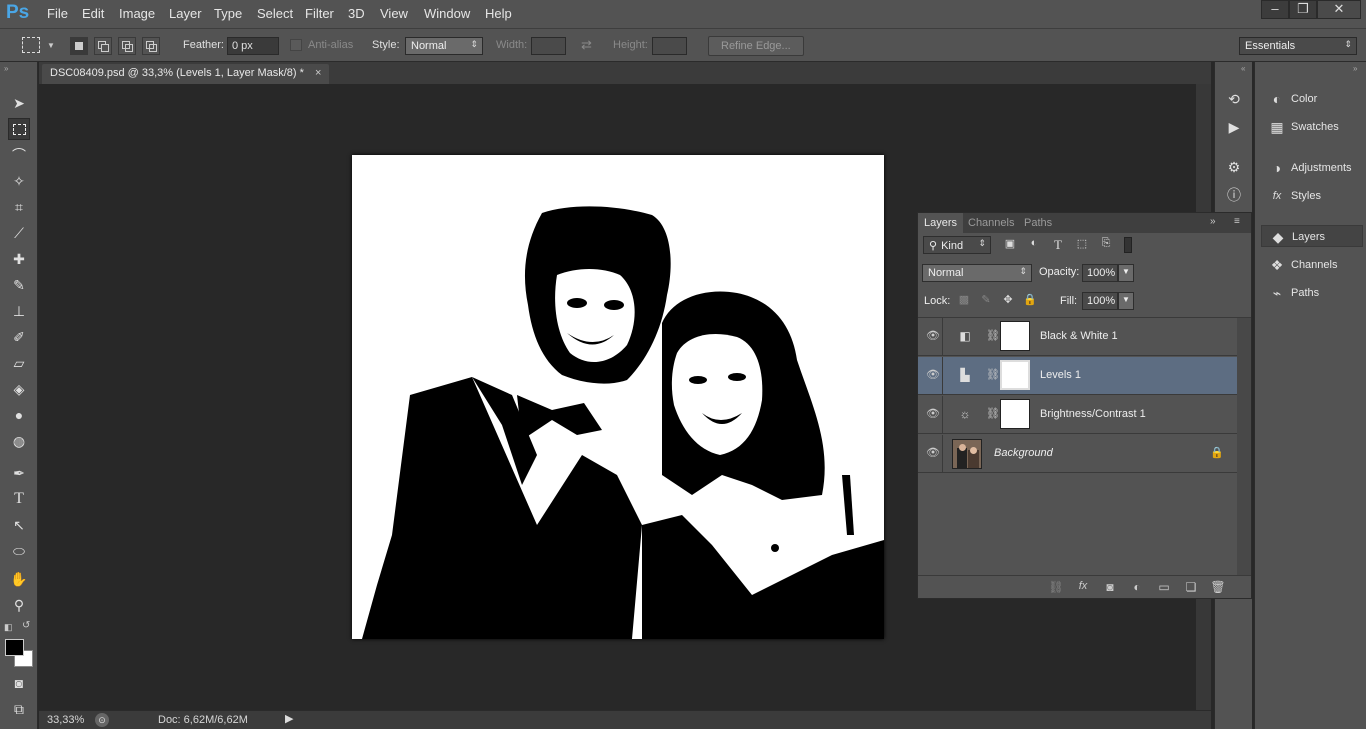  I want to click on lock-position-icon: ✥, so click(1008, 301).